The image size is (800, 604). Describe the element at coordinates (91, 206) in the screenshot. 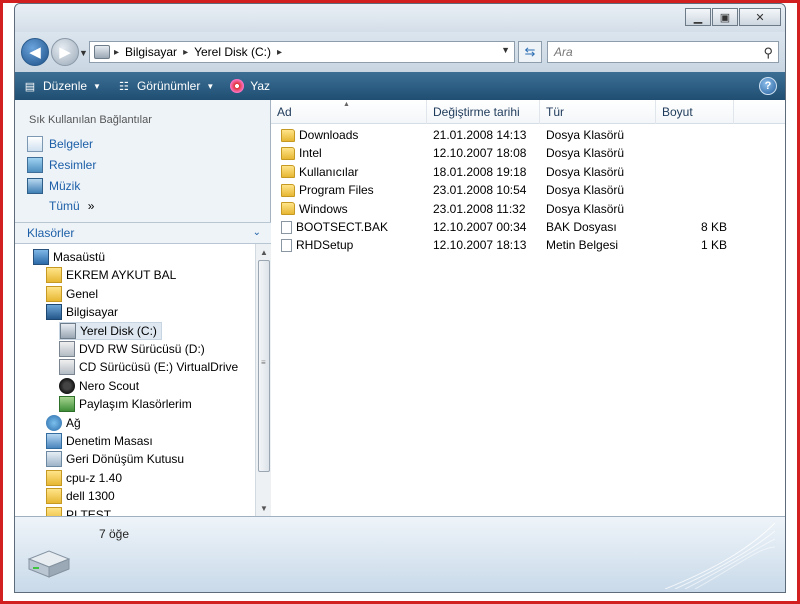

I see `double-chevron-icon: »` at that location.